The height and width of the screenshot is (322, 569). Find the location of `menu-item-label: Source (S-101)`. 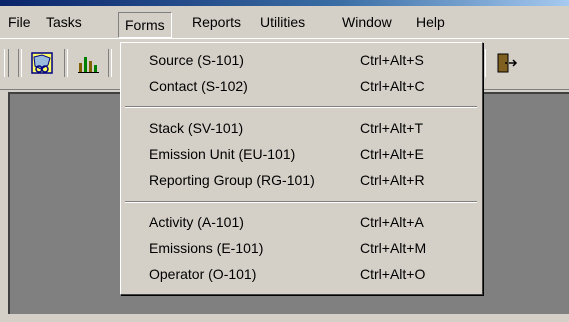

menu-item-label: Source (S-101) is located at coordinates (196, 60).